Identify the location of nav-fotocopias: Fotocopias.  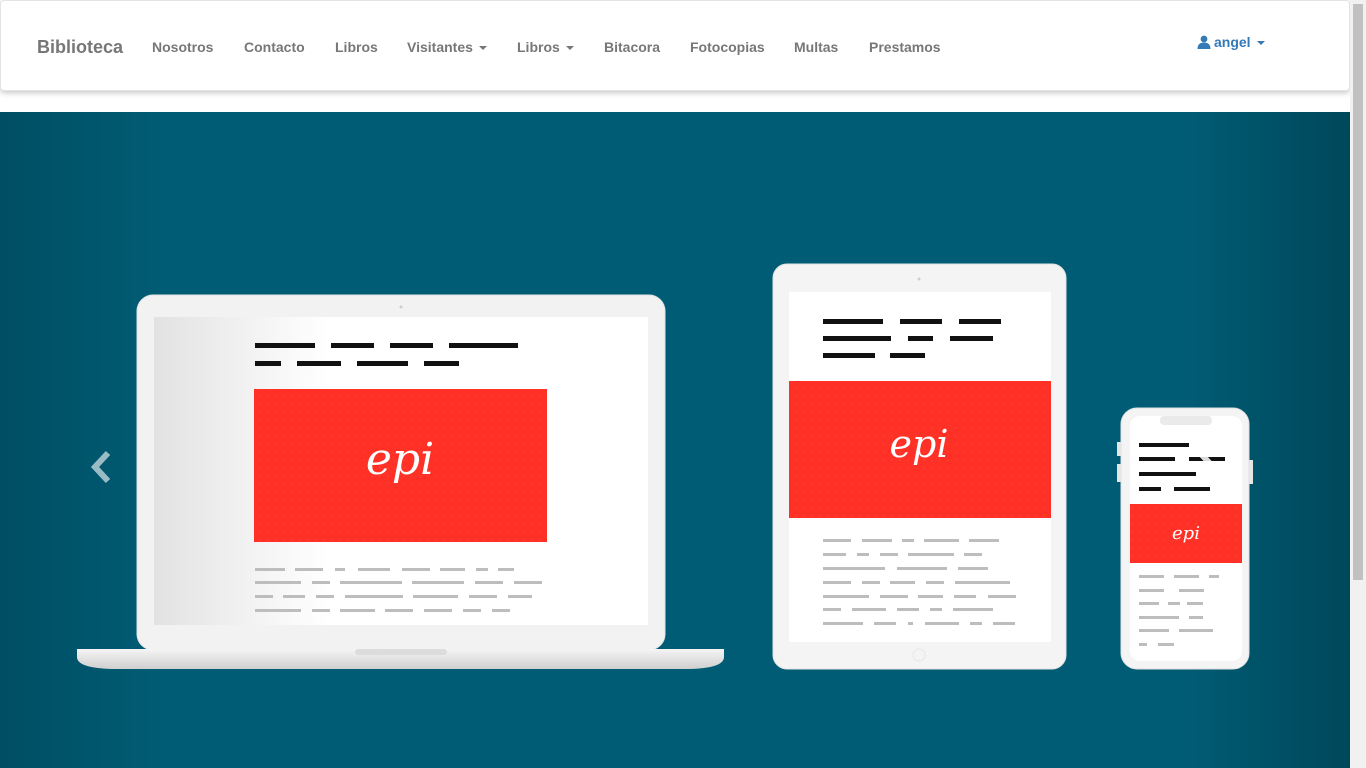
(727, 47).